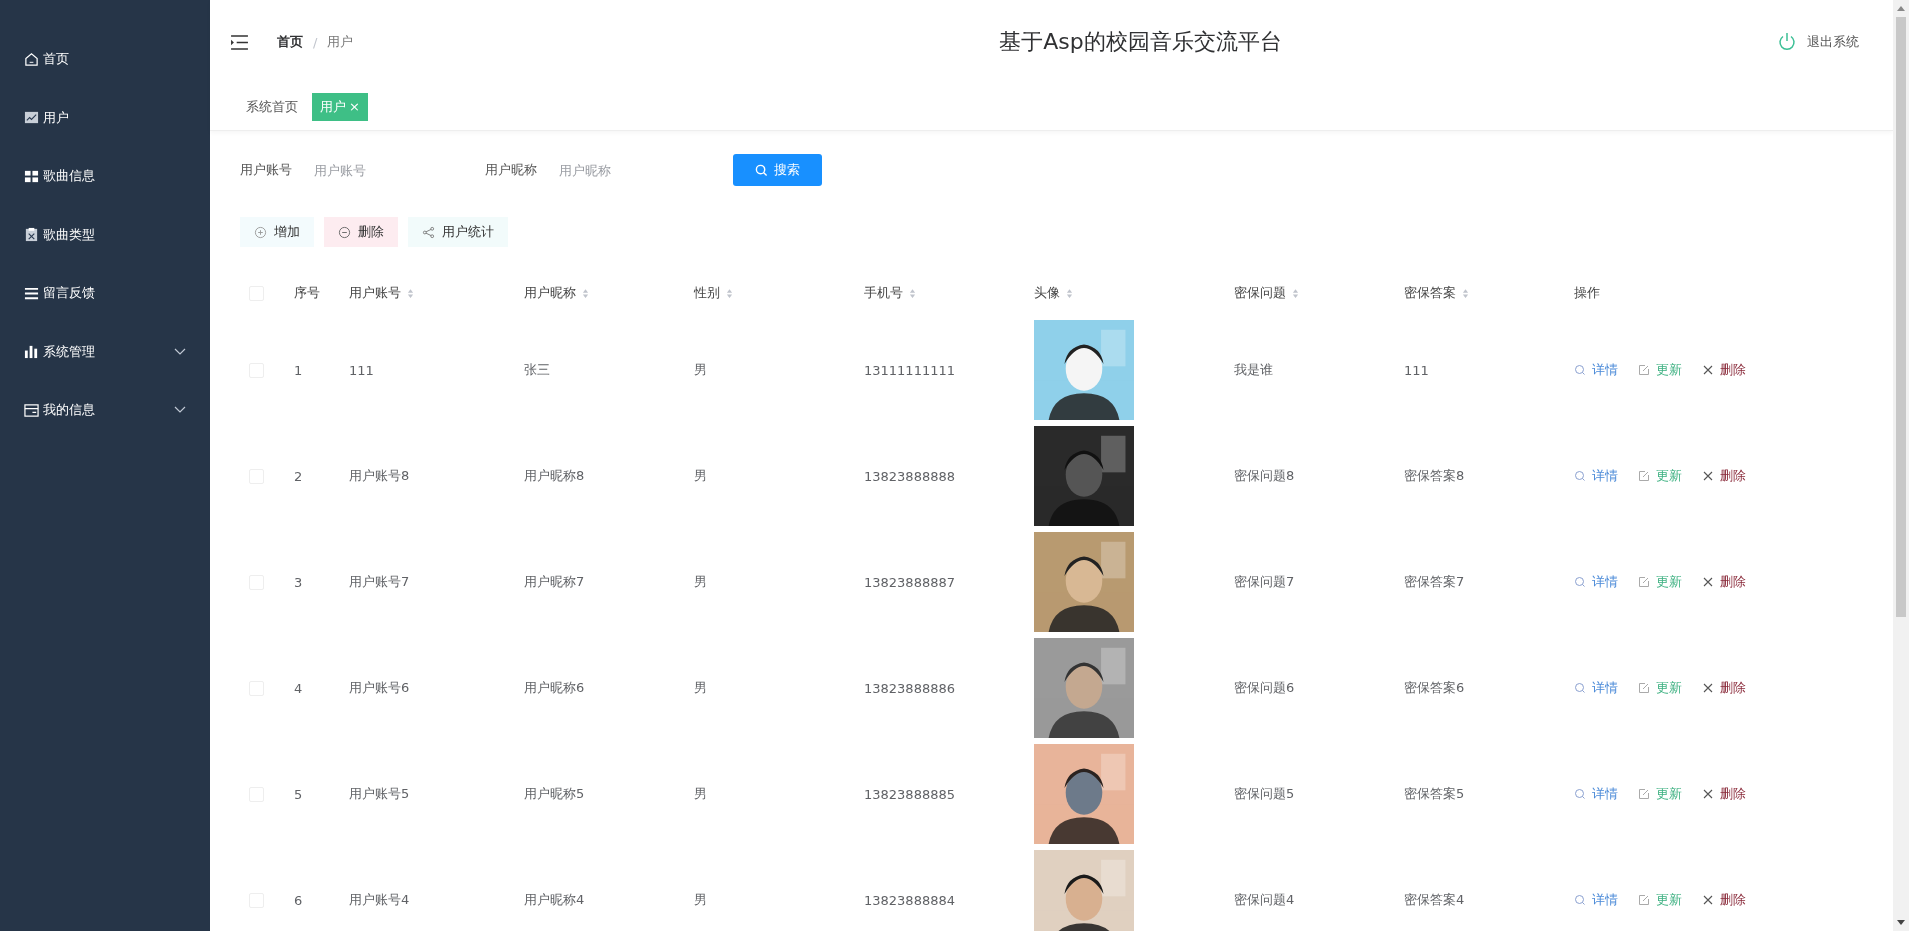  Describe the element at coordinates (909, 900) in the screenshot. I see `table-cell: 13823888884` at that location.